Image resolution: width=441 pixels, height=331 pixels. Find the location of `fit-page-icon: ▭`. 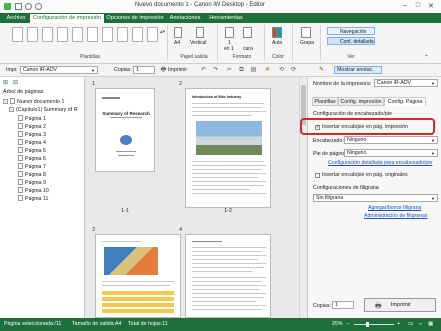

fit-page-icon: ▭ is located at coordinates (410, 324).